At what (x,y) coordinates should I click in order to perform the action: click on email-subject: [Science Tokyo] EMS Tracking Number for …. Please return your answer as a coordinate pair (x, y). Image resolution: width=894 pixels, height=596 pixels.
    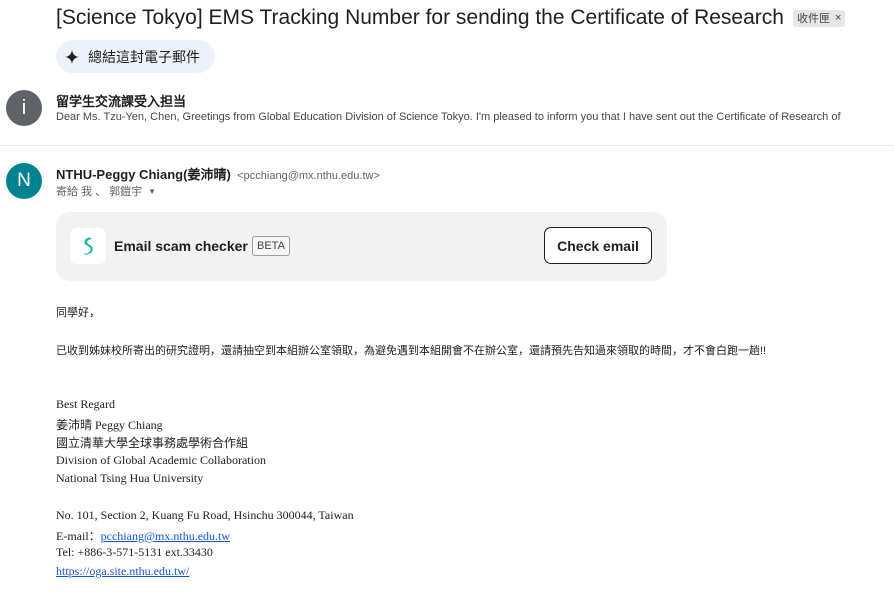
    Looking at the image, I should click on (420, 17).